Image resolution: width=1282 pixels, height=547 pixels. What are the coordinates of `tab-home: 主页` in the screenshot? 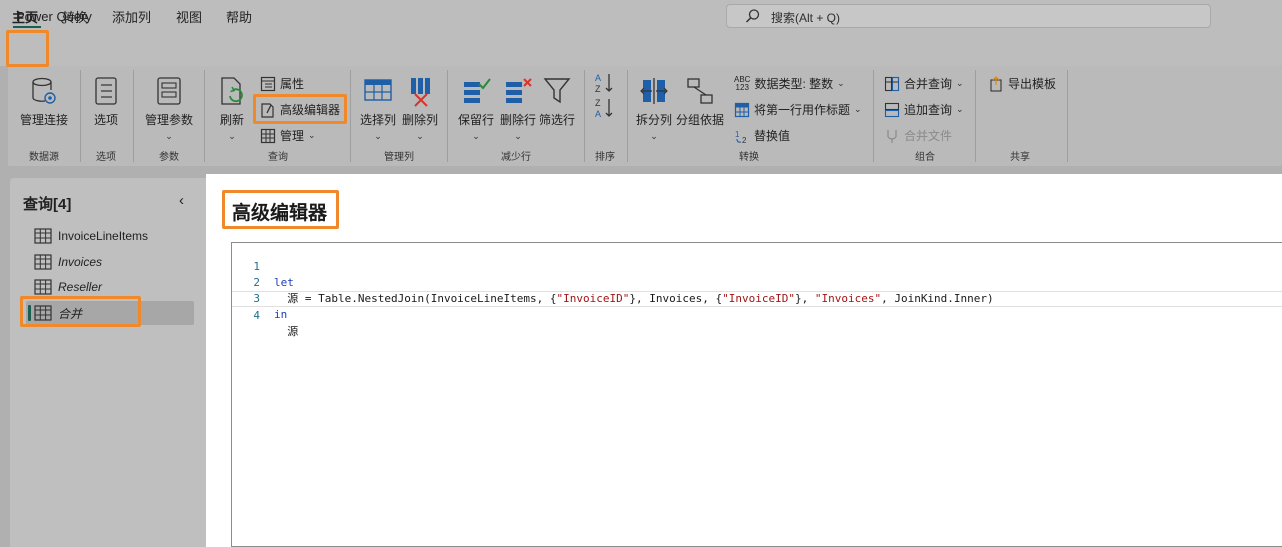 It's located at (25, 16).